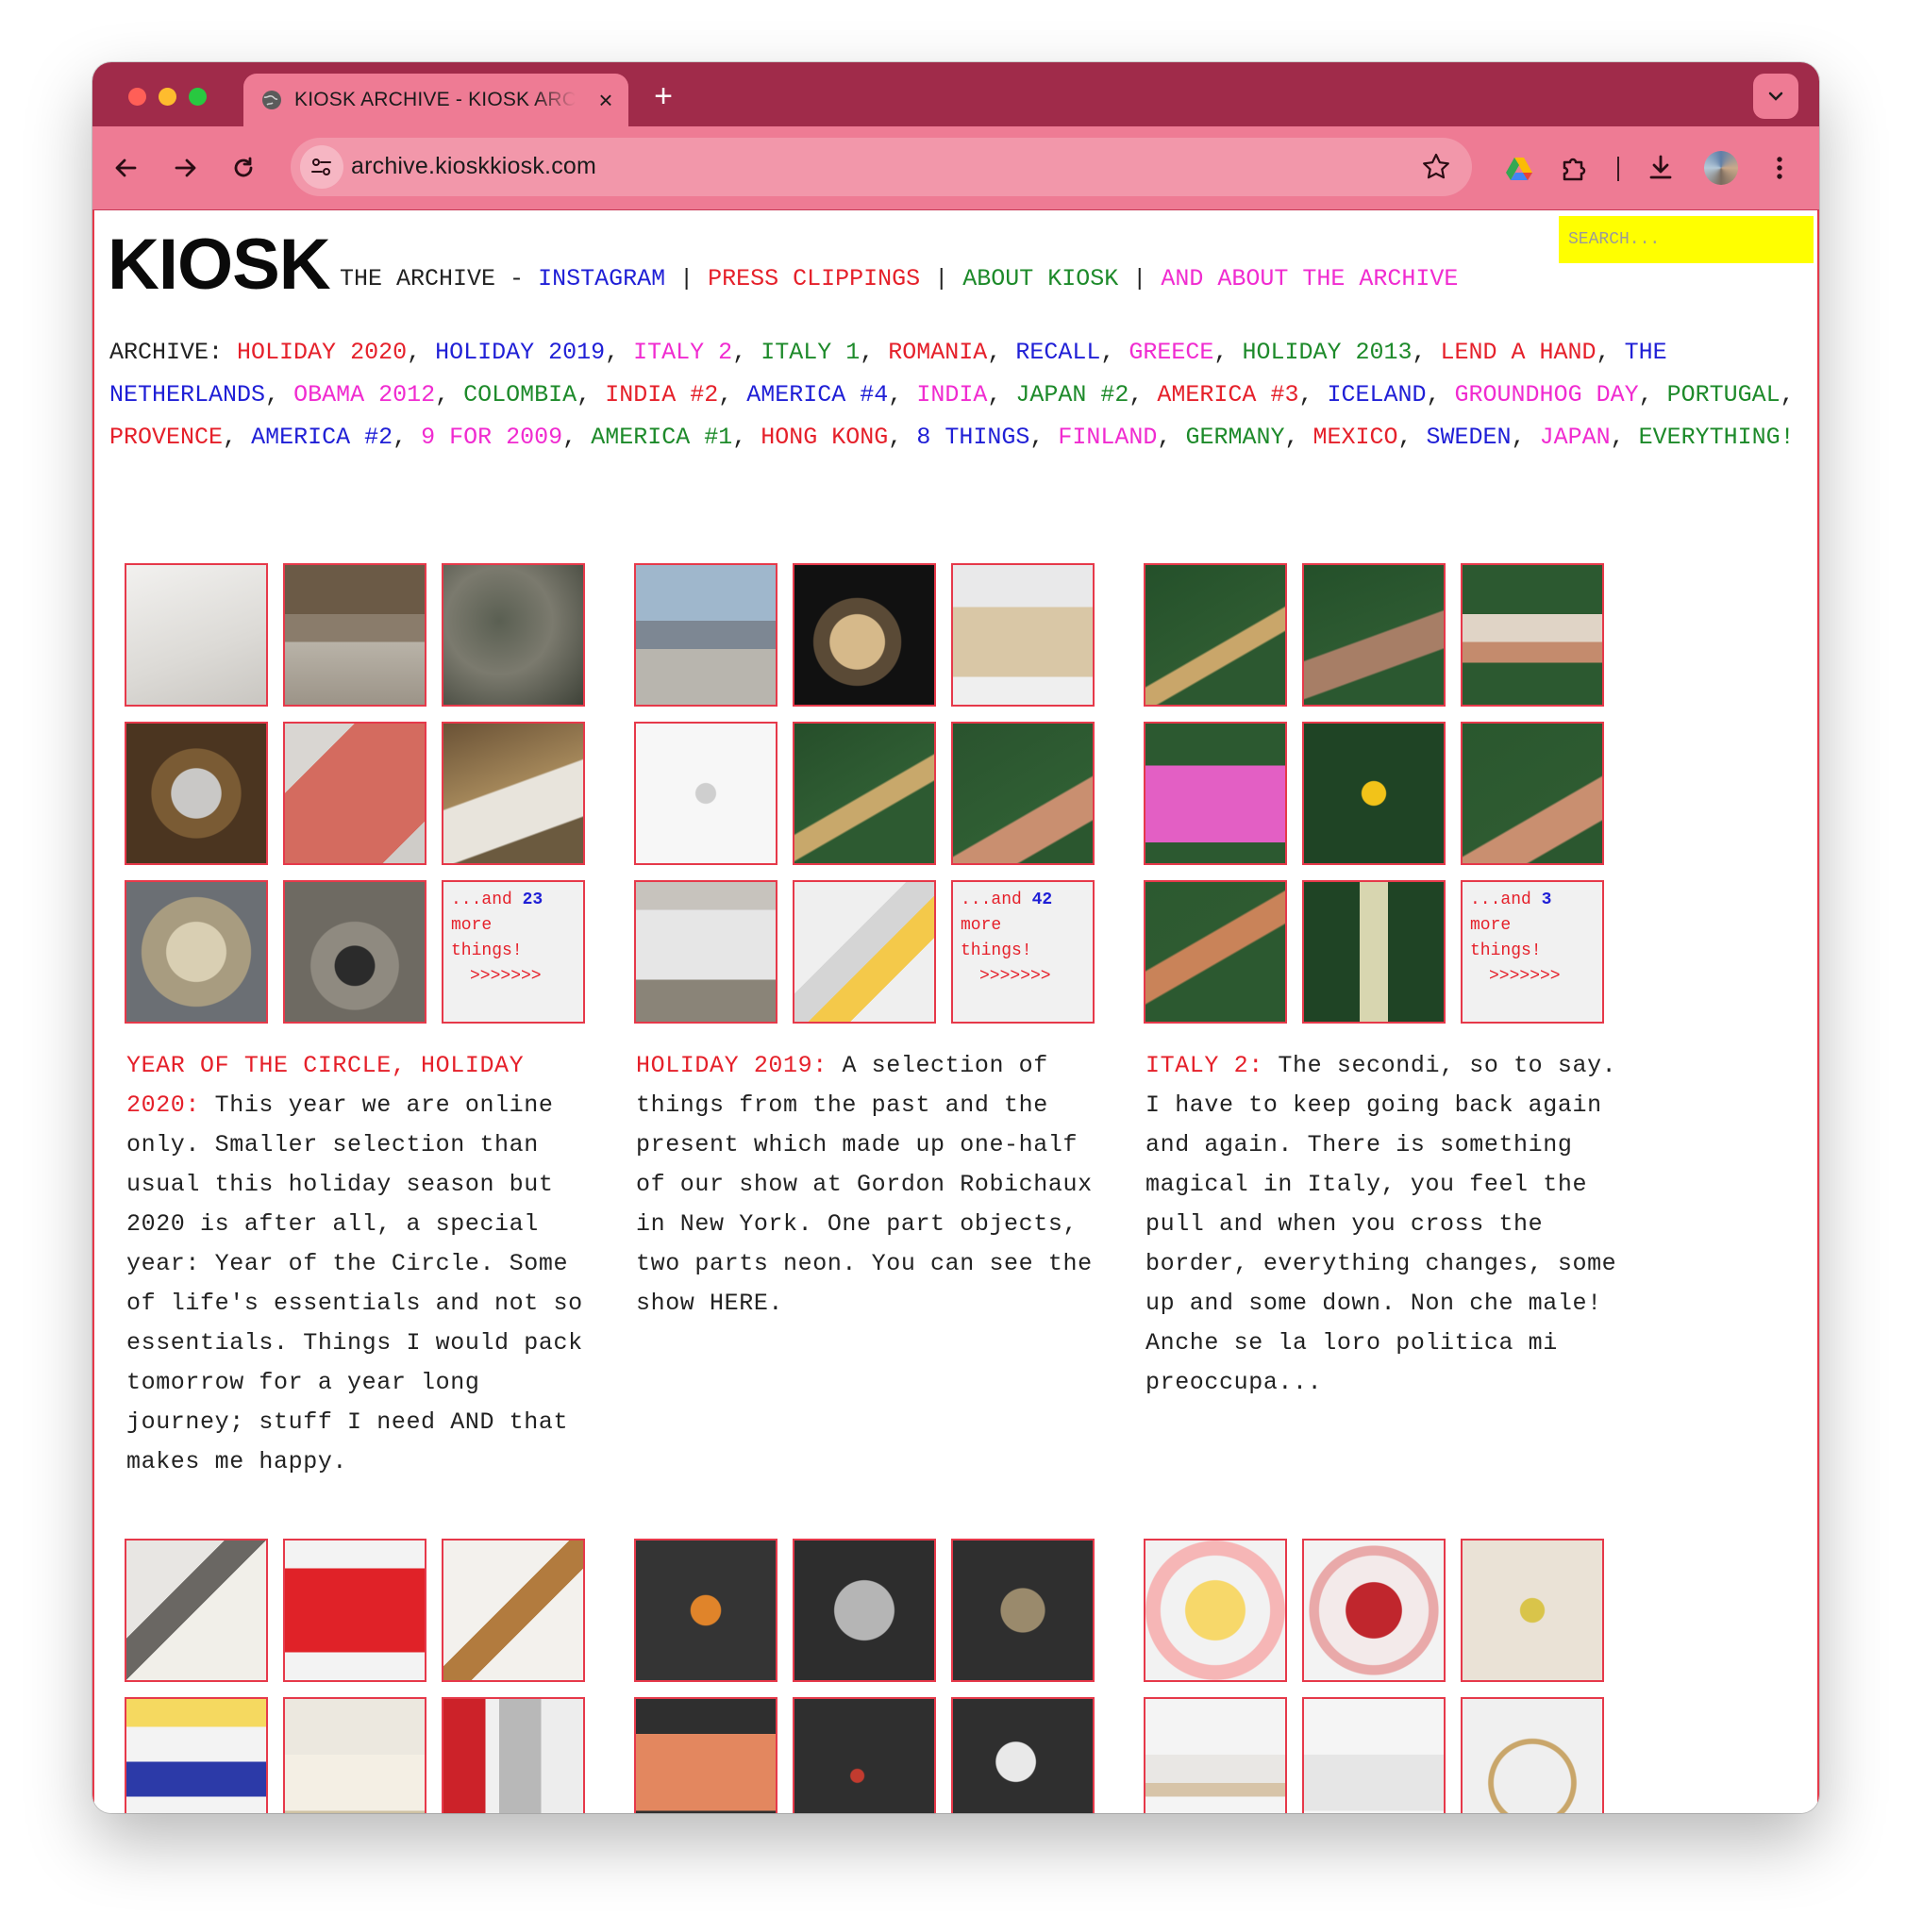 The height and width of the screenshot is (1932, 1906). Describe the element at coordinates (1775, 96) in the screenshot. I see `tab-search-button` at that location.